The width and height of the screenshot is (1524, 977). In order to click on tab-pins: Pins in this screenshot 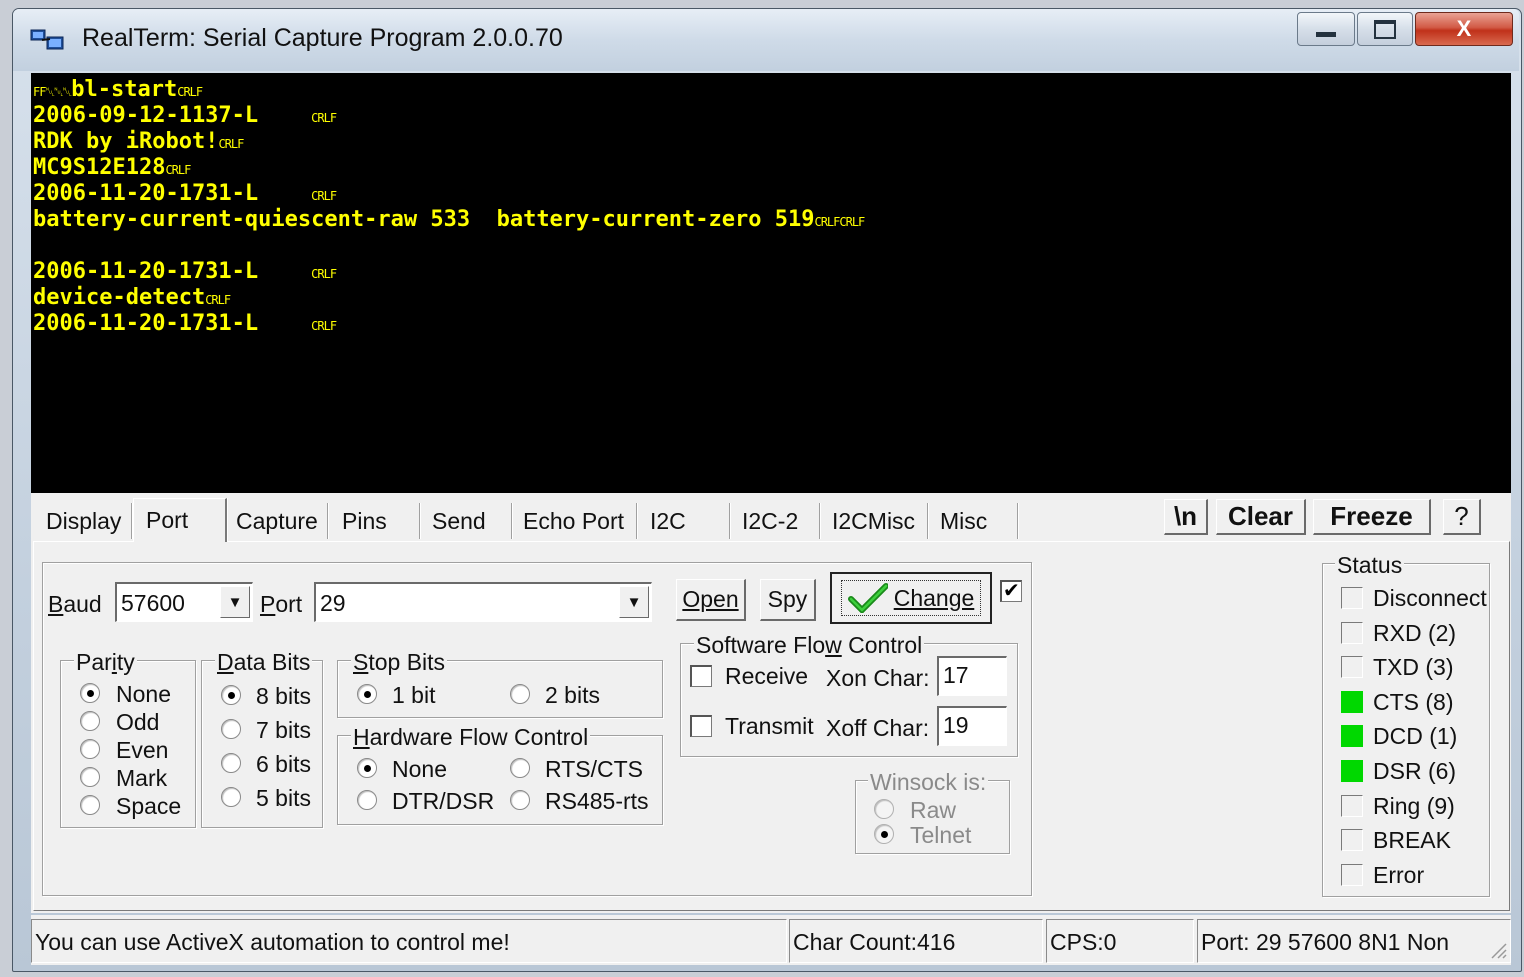, I will do `click(378, 521)`.